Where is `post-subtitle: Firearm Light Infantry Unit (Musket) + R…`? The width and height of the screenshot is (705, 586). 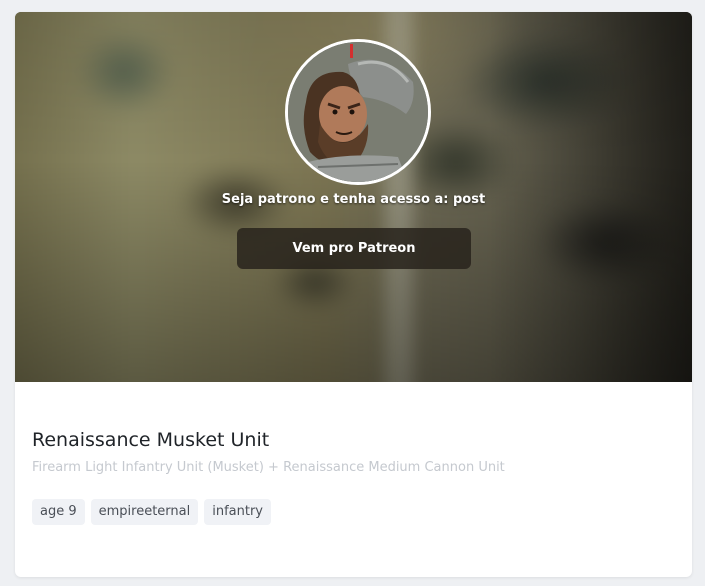 post-subtitle: Firearm Light Infantry Unit (Musket) + R… is located at coordinates (268, 467).